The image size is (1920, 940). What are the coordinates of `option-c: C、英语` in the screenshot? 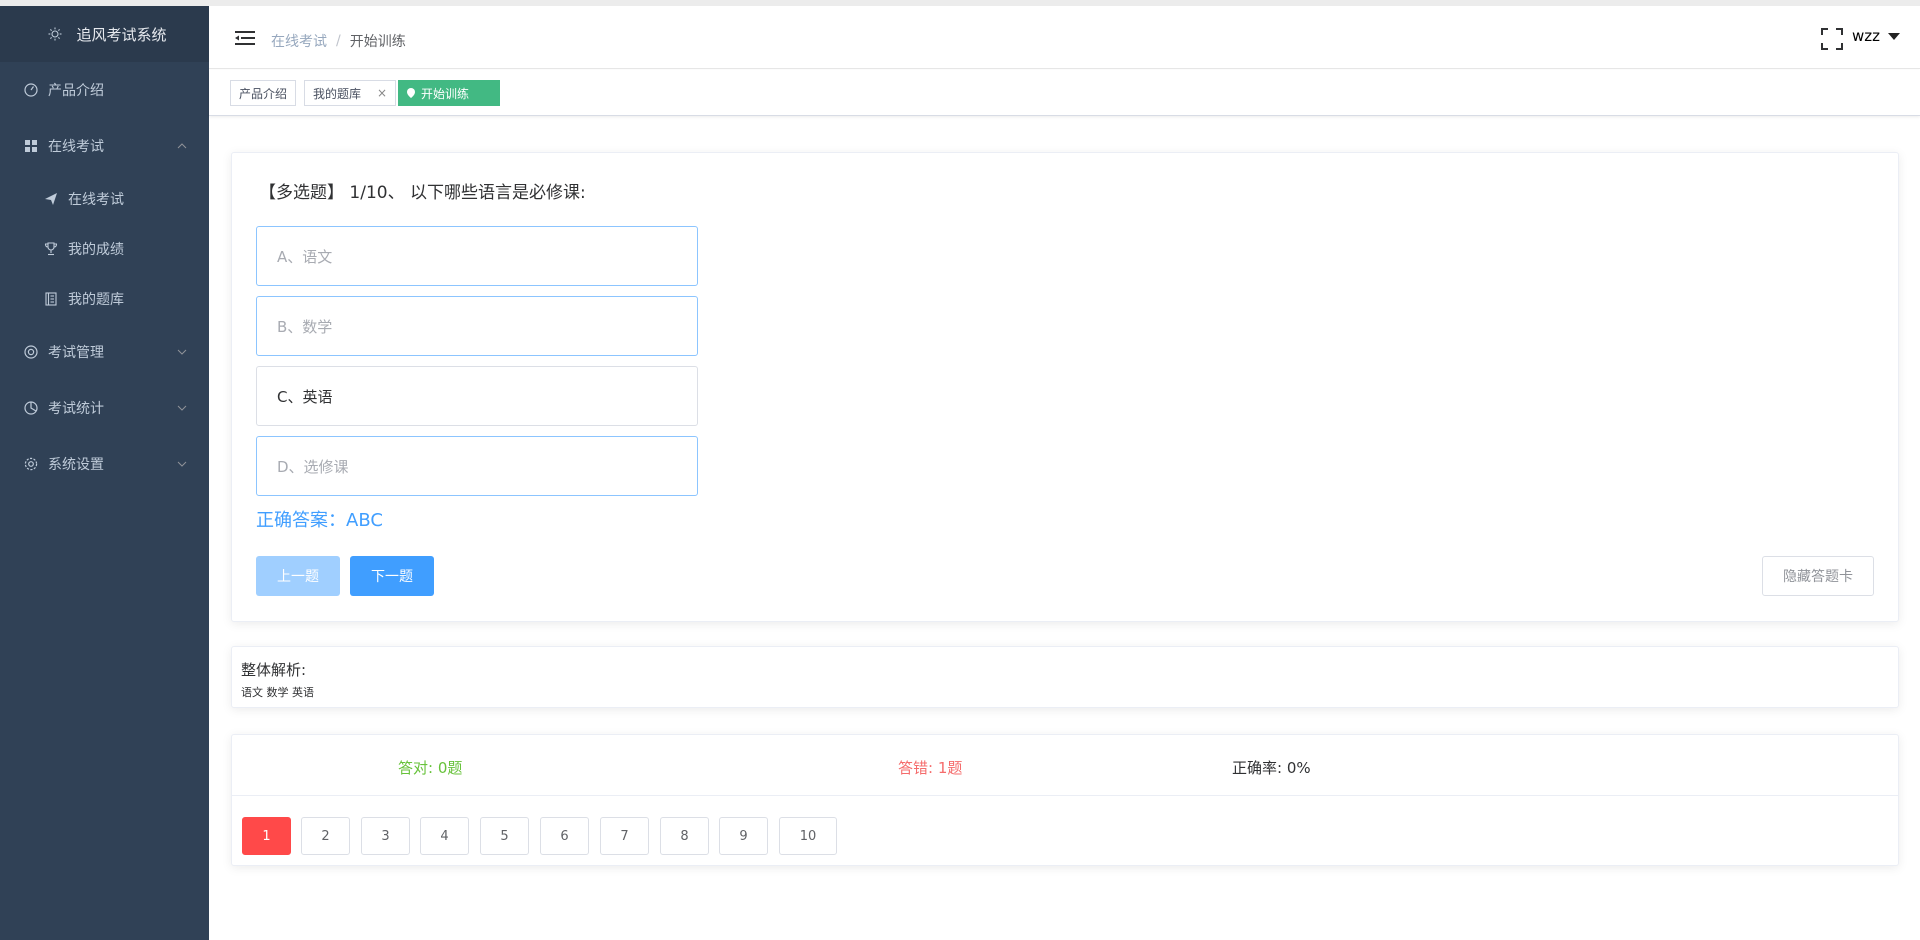 It's located at (477, 396).